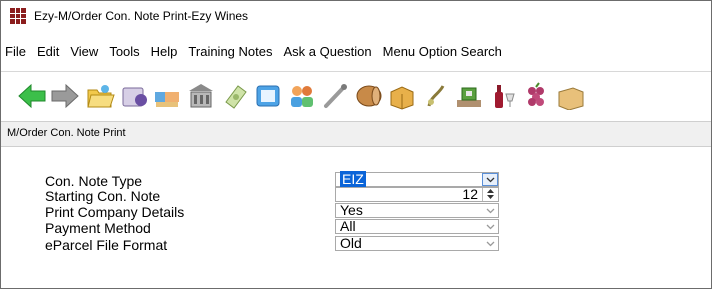 This screenshot has height=289, width=712. I want to click on subheader-title: M/Order Con. Note Print, so click(66, 133).